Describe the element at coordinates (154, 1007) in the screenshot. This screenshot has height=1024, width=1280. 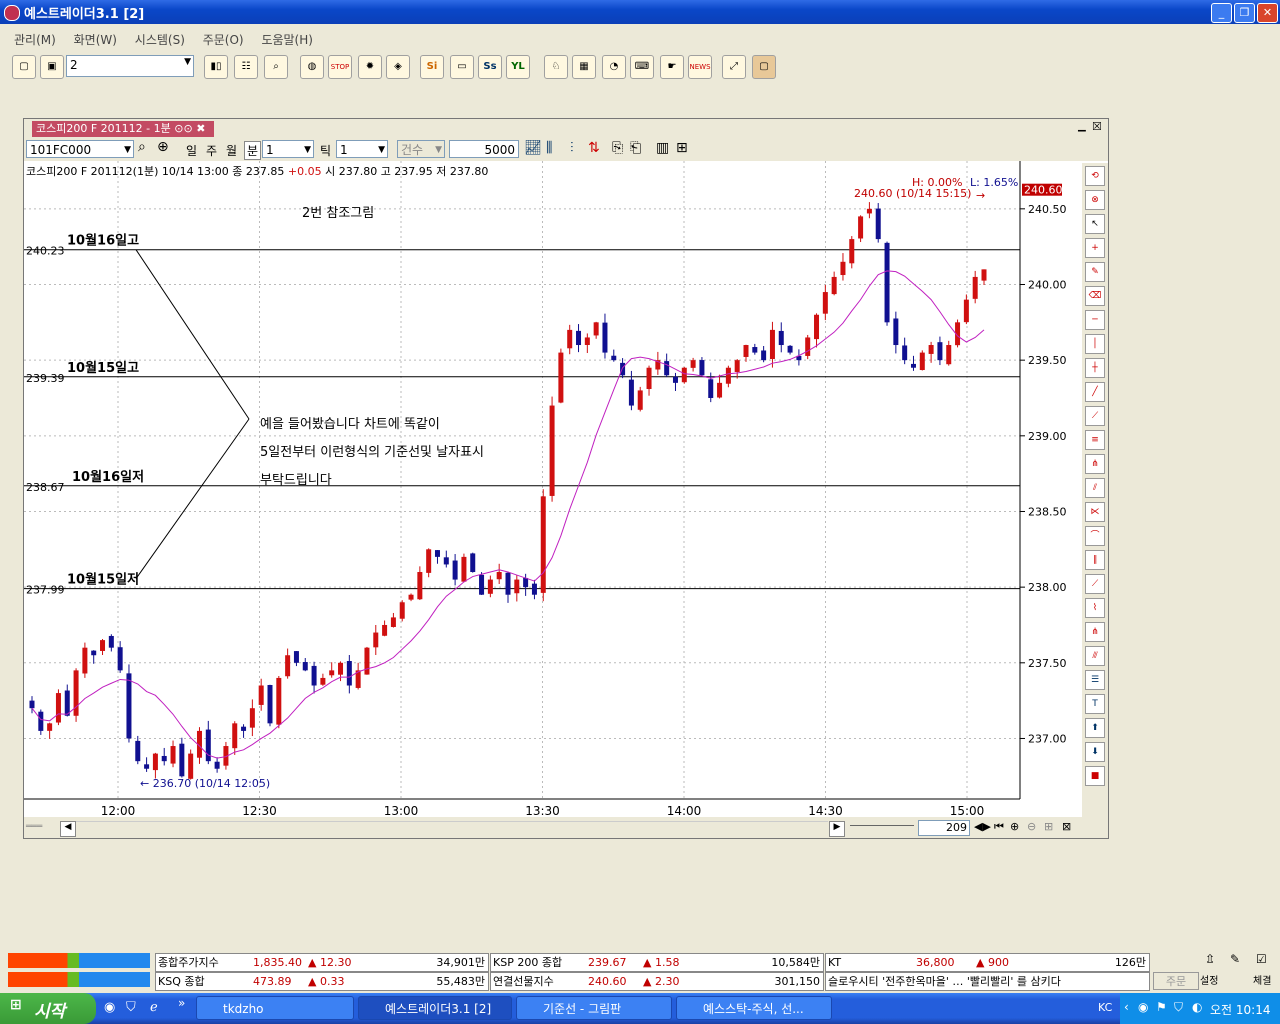
I see `ie-icon: ℯ` at that location.